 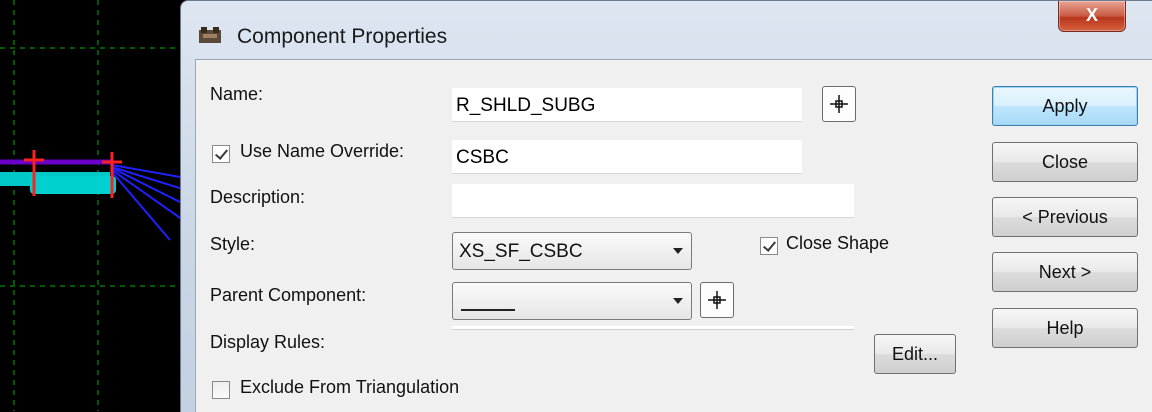 What do you see at coordinates (666, 31) in the screenshot?
I see `title-bar: Component Properties X` at bounding box center [666, 31].